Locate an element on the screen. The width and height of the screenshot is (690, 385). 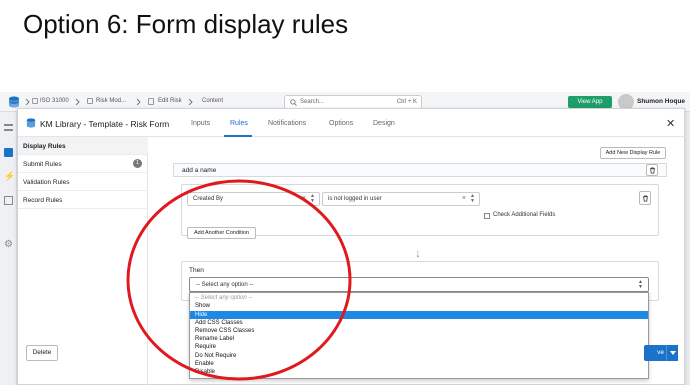
search-shortcut: Ctrl + K is located at coordinates (406, 102).